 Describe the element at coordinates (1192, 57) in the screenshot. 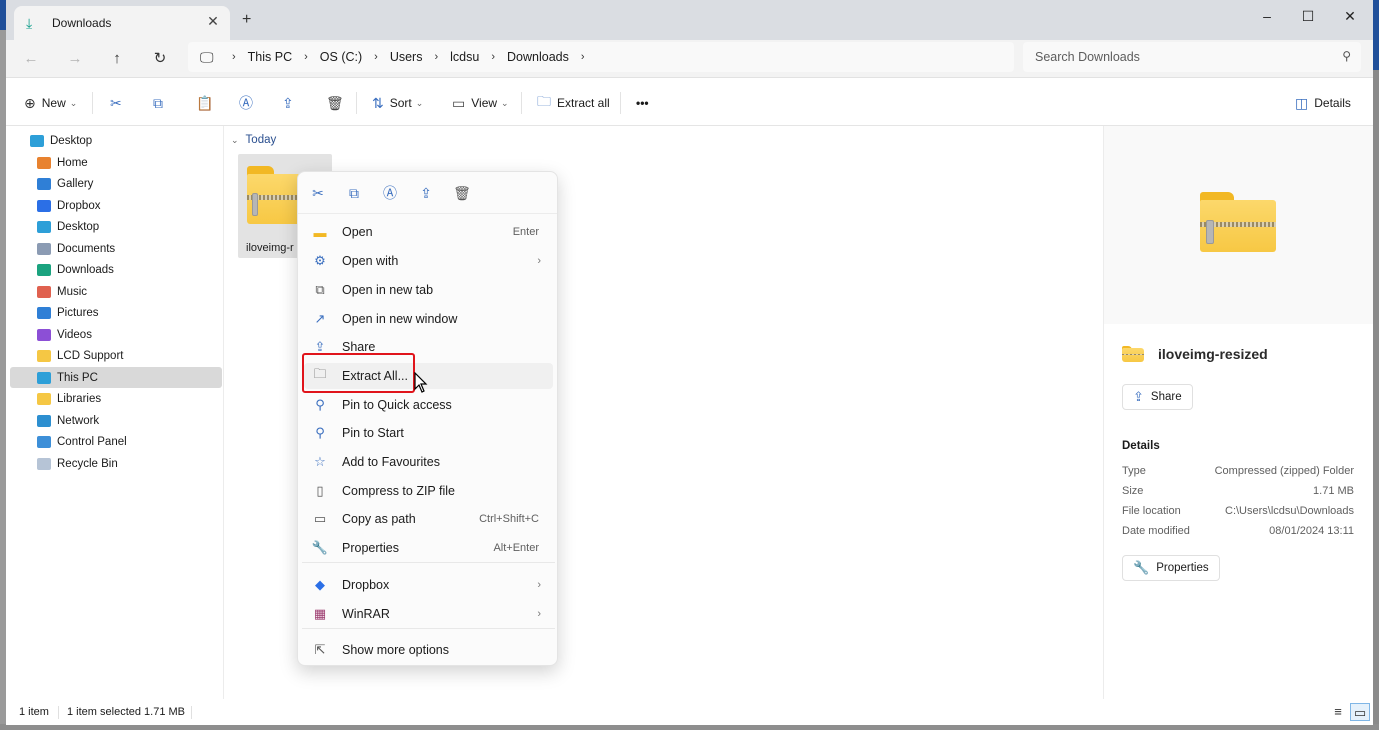

I see `search-input: Search Downloads ⚲` at that location.